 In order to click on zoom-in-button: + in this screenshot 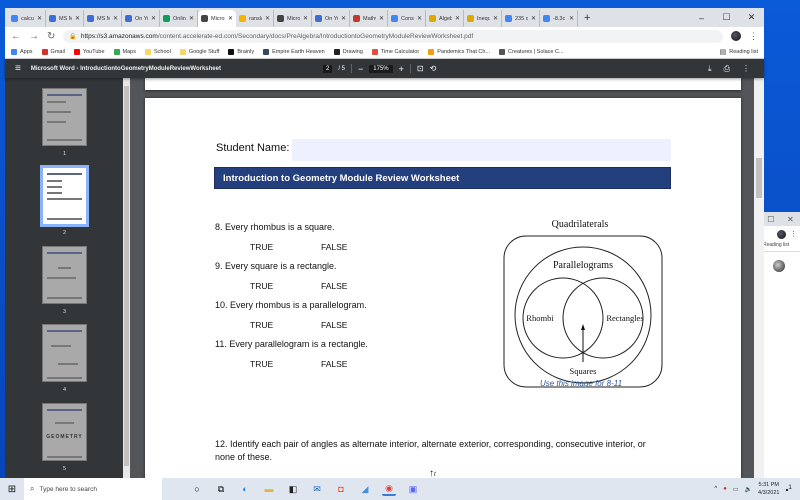, I will do `click(401, 69)`.